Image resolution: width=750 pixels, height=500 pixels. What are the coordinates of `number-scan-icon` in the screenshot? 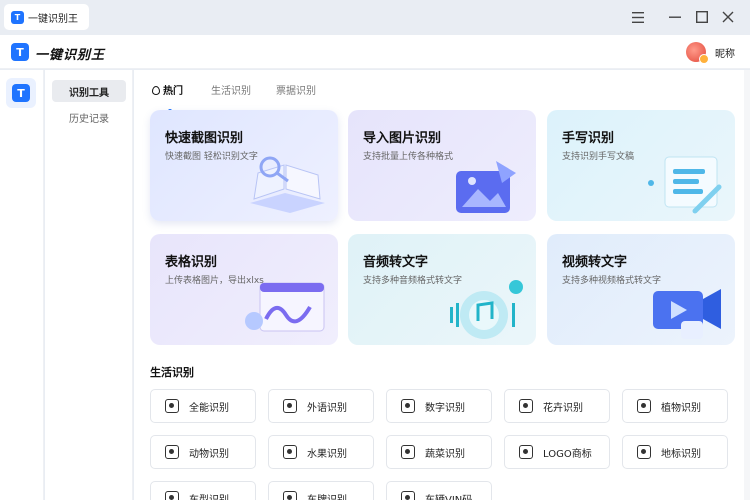 It's located at (408, 406).